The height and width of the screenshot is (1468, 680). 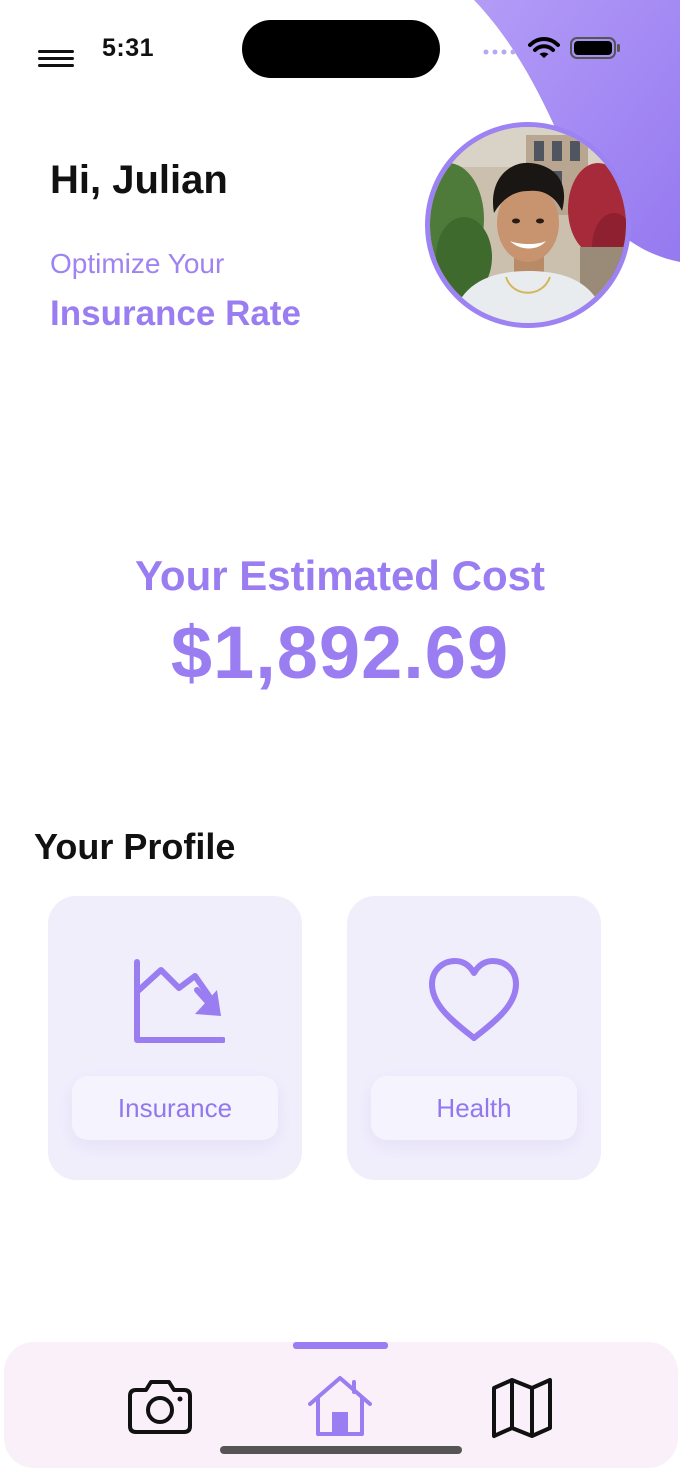 I want to click on trend-down-chart-icon, so click(x=179, y=1001).